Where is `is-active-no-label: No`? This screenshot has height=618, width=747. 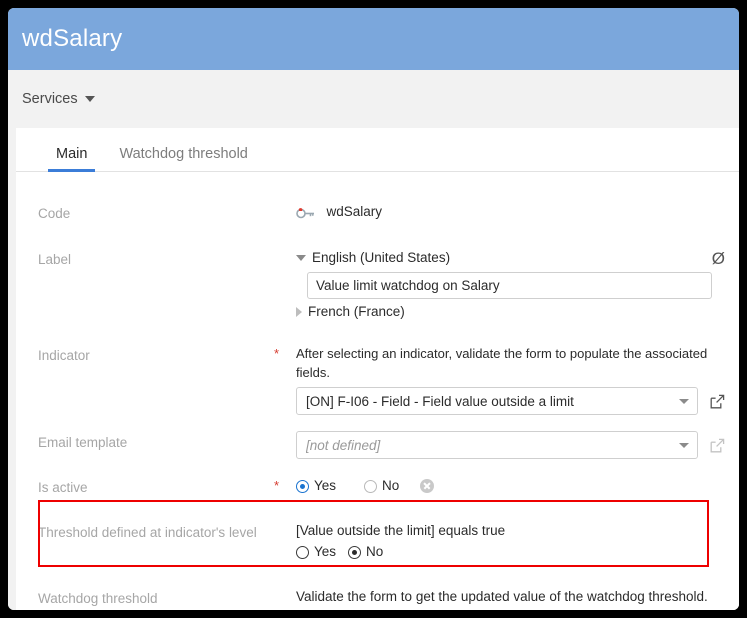 is-active-no-label: No is located at coordinates (391, 485).